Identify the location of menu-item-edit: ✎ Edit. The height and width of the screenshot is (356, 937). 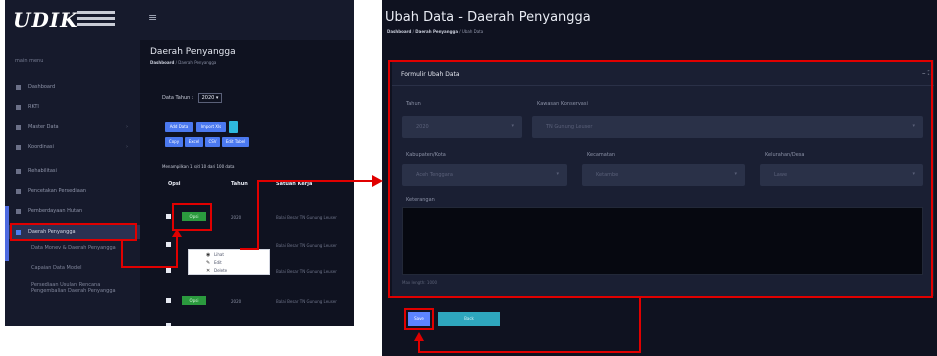
(229, 263).